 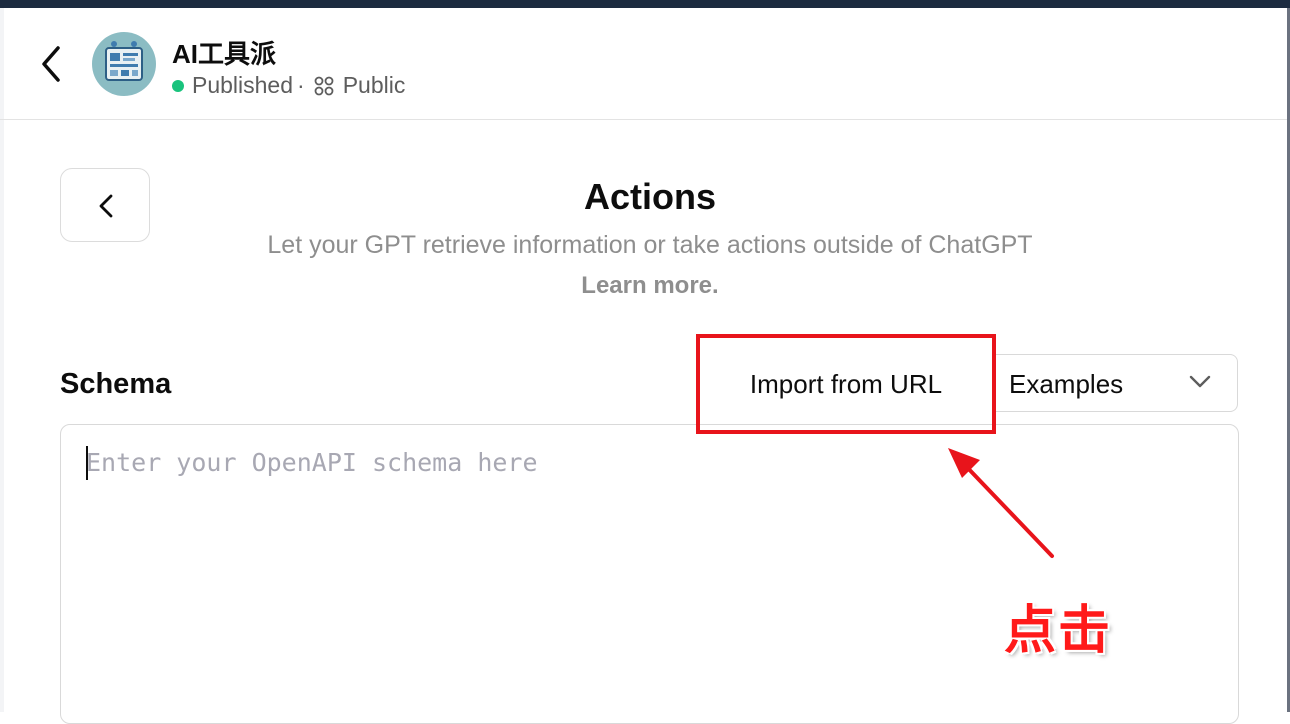 I want to click on annotation-click-label: 点击, so click(x=1058, y=631).